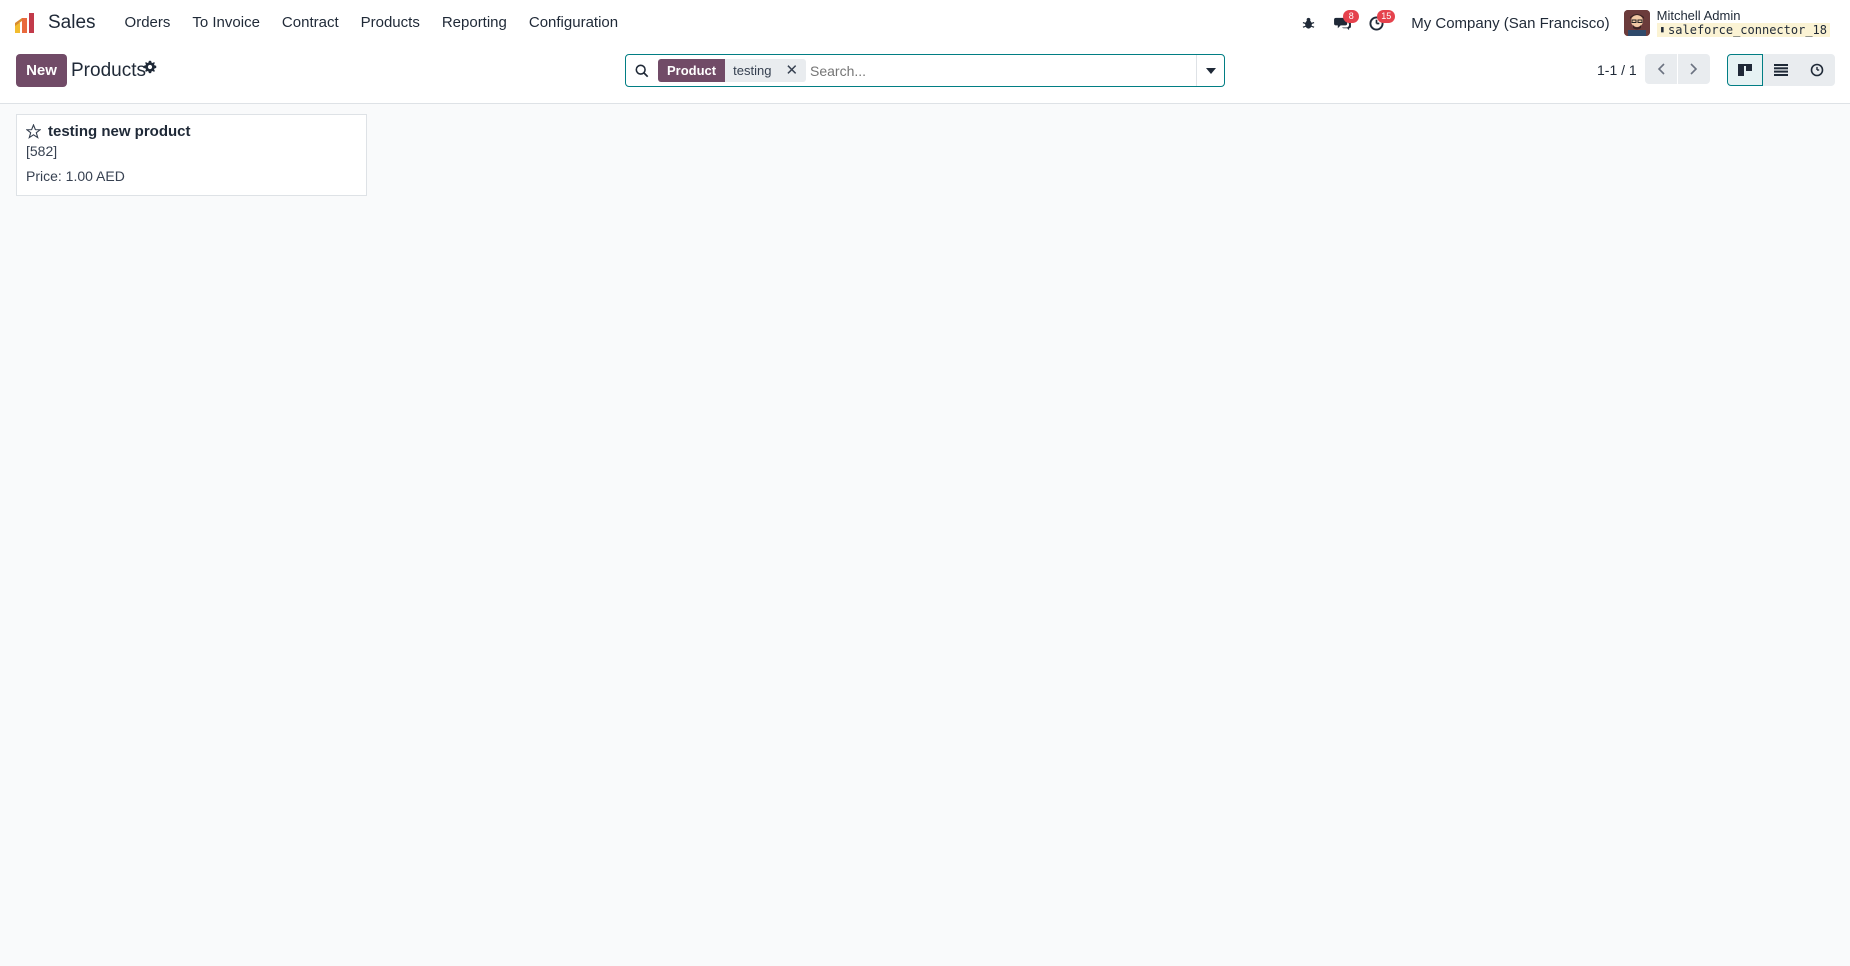 This screenshot has height=966, width=1850. I want to click on control-panel: New Products Product testing ✕ 1, so click(925, 75).